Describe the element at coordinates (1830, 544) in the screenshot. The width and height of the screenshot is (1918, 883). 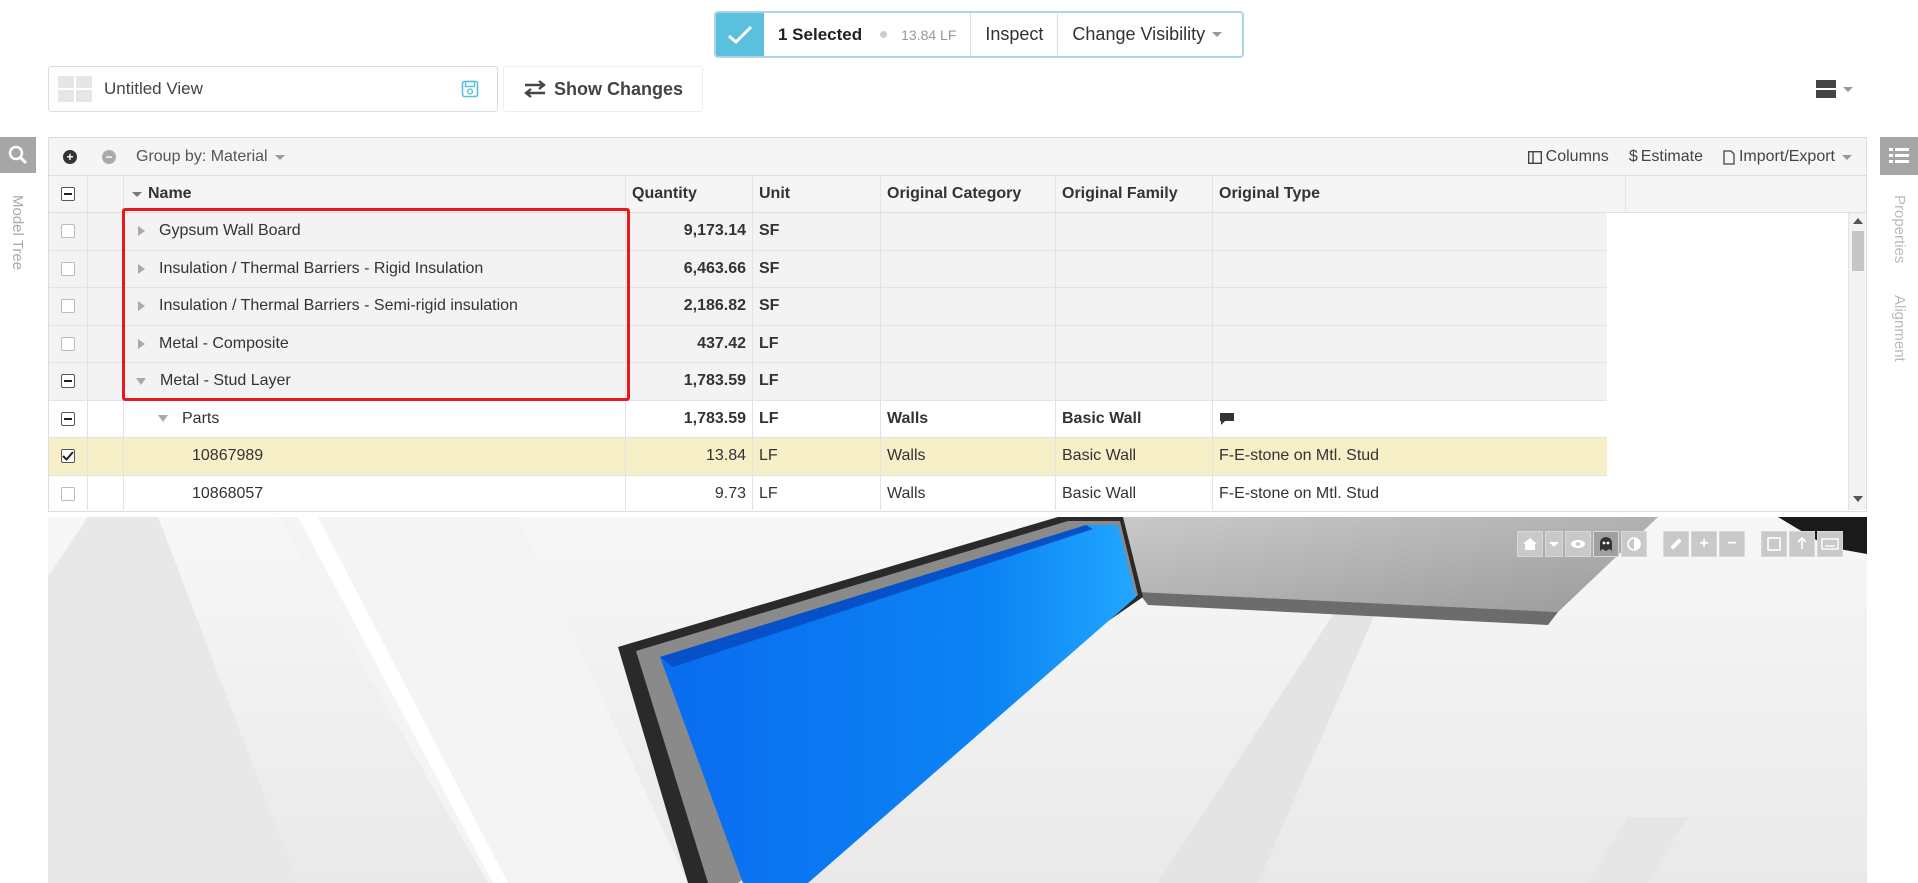
I see `keyboard-button` at that location.